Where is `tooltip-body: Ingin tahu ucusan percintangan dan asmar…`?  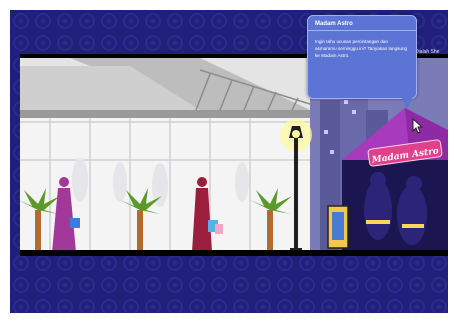
tooltip-body: Ingin tahu ucusan percintangan dan asmar… is located at coordinates (361, 48).